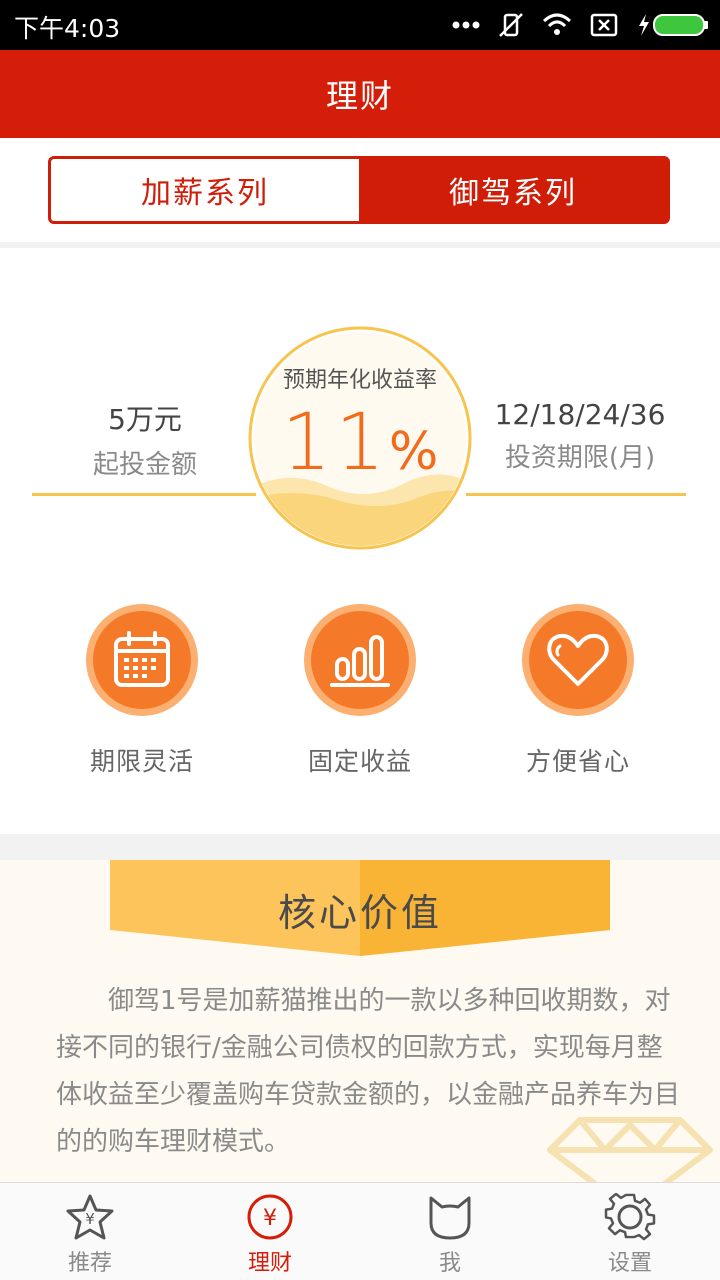 This screenshot has width=720, height=1280. I want to click on nav-label: 我, so click(449, 1263).